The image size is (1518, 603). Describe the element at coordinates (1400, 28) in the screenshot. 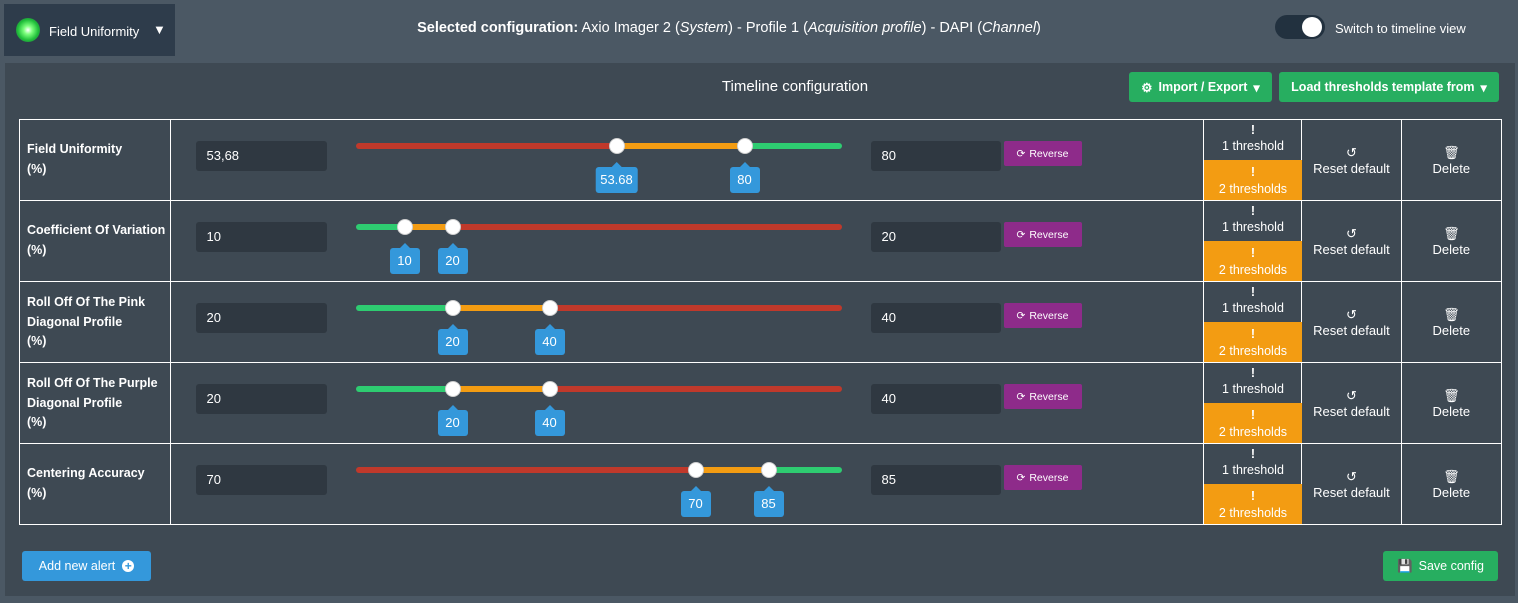

I see `timeline-view-toggle-label: Switch to timeline view` at that location.